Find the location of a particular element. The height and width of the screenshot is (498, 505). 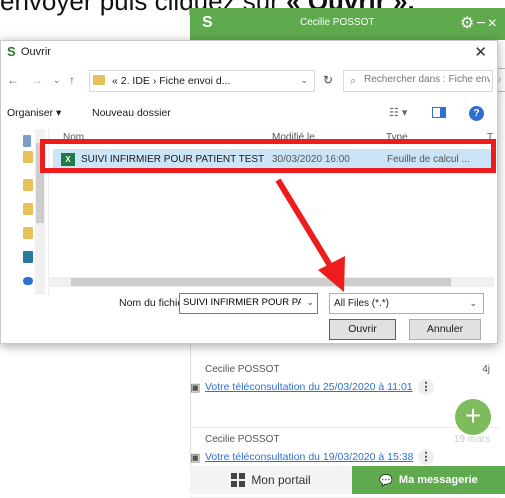

annotation-arrow is located at coordinates (310, 235).